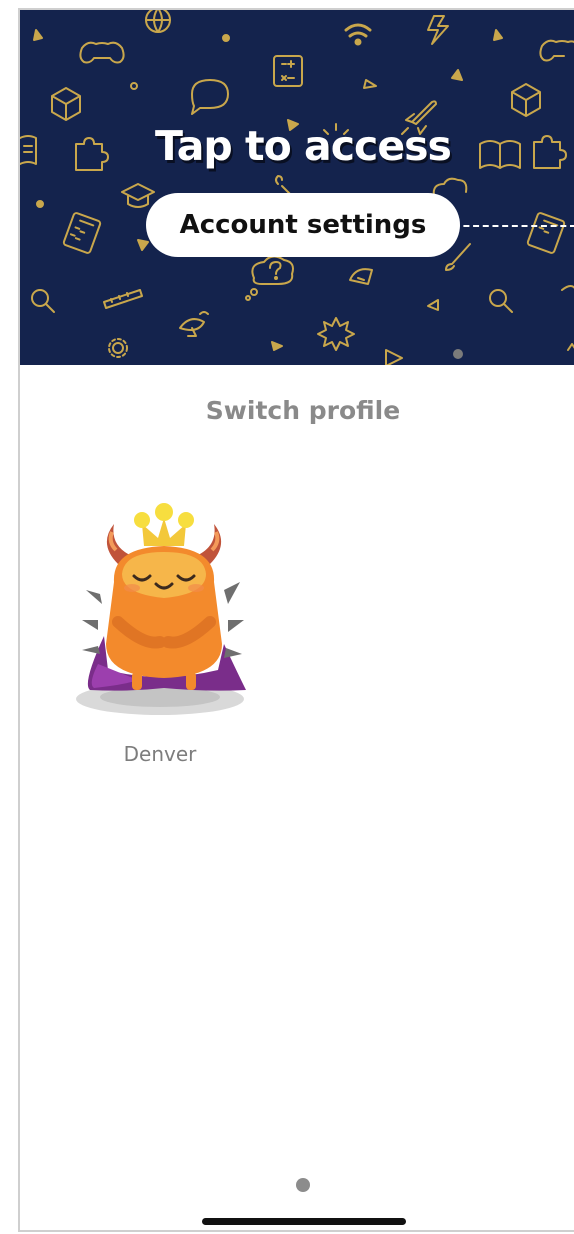 This screenshot has width=574, height=1234. What do you see at coordinates (303, 1185) in the screenshot?
I see `page-indicator-dot` at bounding box center [303, 1185].